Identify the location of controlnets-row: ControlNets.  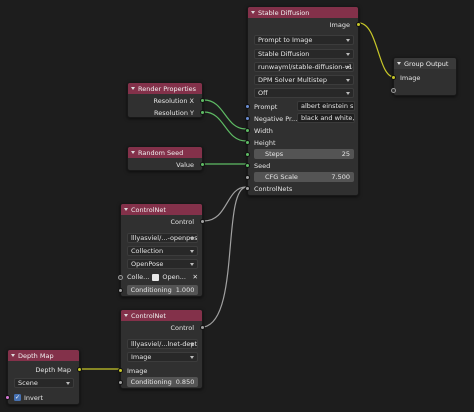
(301, 188).